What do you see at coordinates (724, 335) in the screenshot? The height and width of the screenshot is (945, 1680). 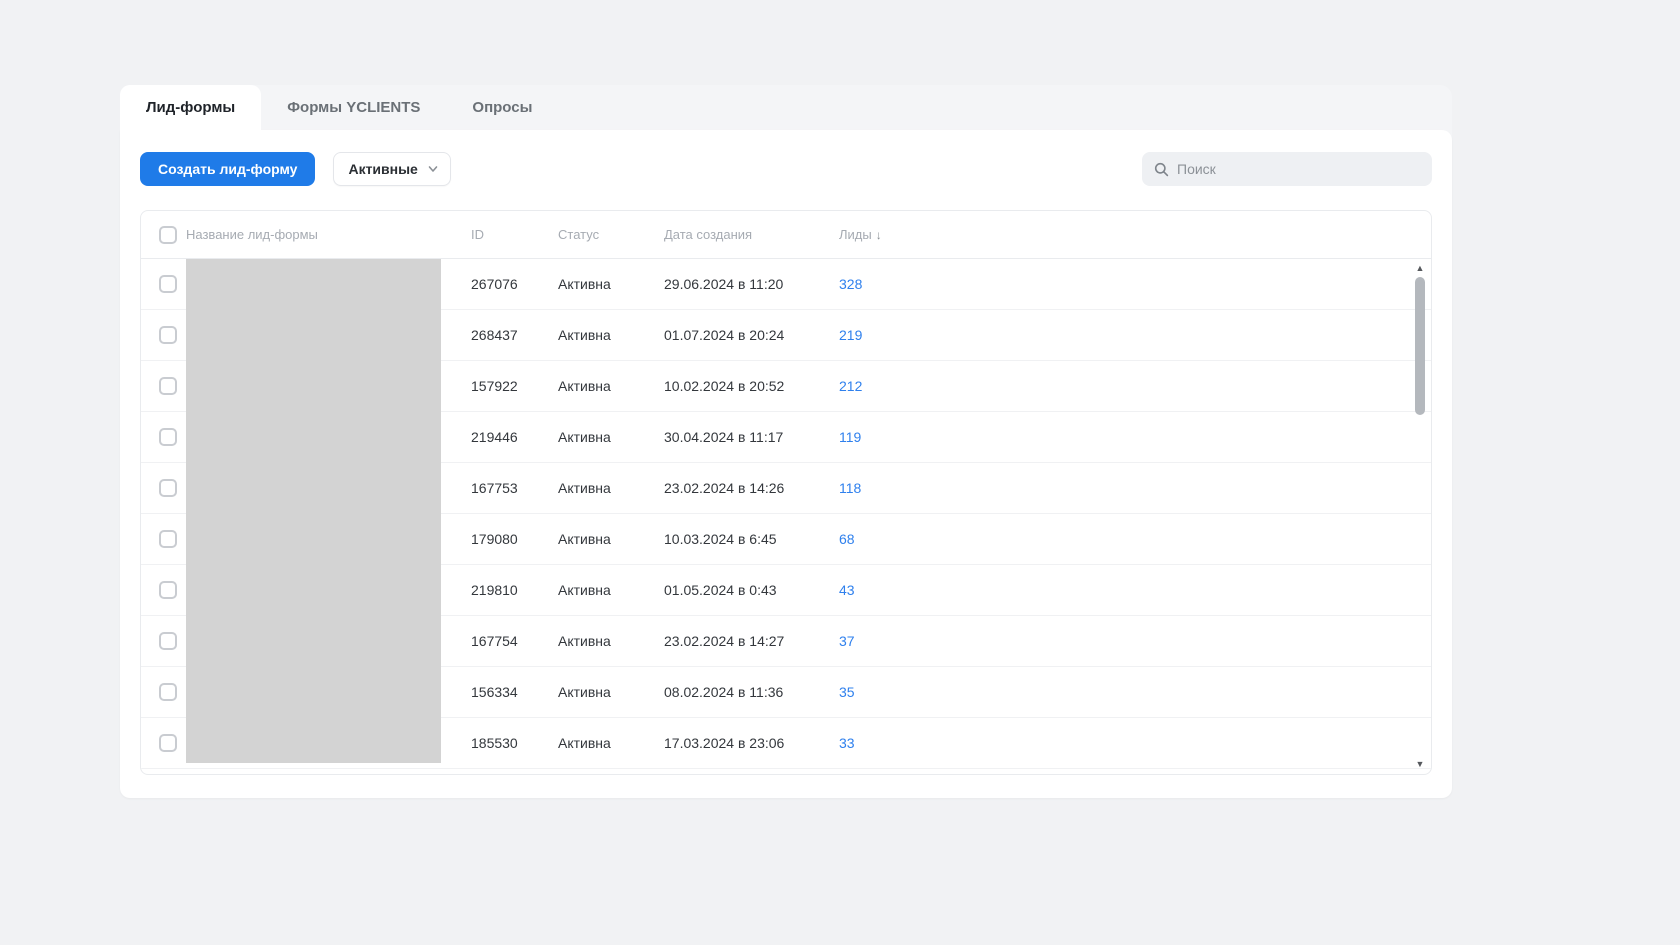 I see `row-created: 01.07.2024 в 20:24` at bounding box center [724, 335].